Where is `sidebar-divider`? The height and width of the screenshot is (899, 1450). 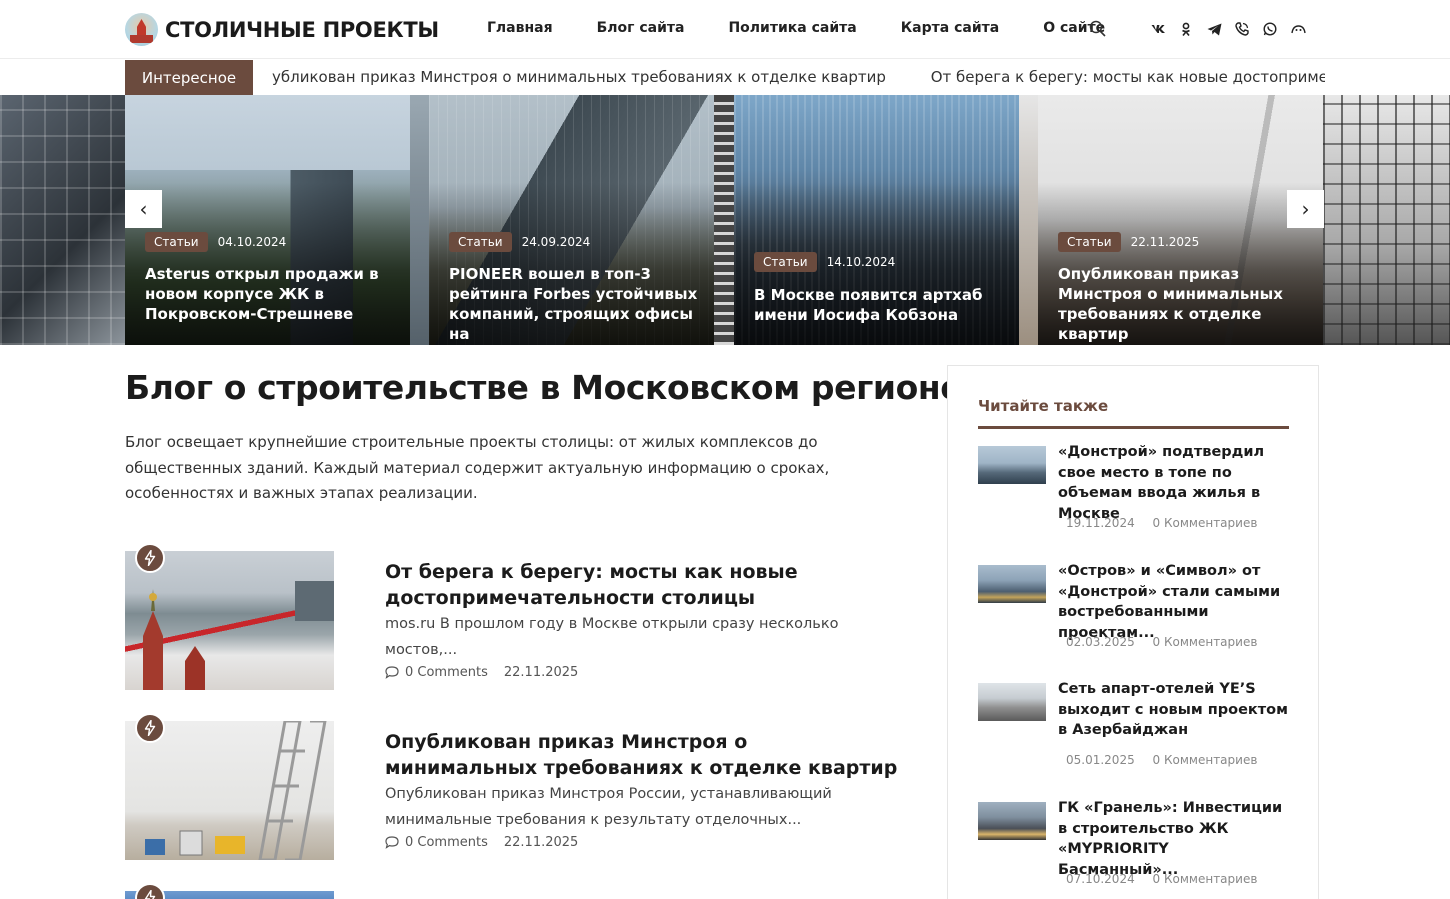 sidebar-divider is located at coordinates (1133, 427).